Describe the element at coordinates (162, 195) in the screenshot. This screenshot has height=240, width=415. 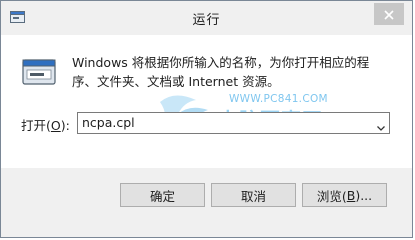
I see `ok-button: 确定` at that location.